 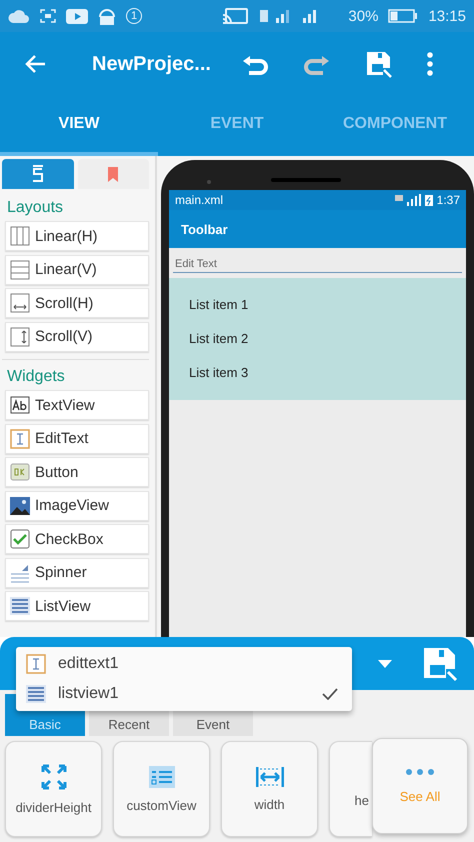 I want to click on see-all-label: See All, so click(x=420, y=796).